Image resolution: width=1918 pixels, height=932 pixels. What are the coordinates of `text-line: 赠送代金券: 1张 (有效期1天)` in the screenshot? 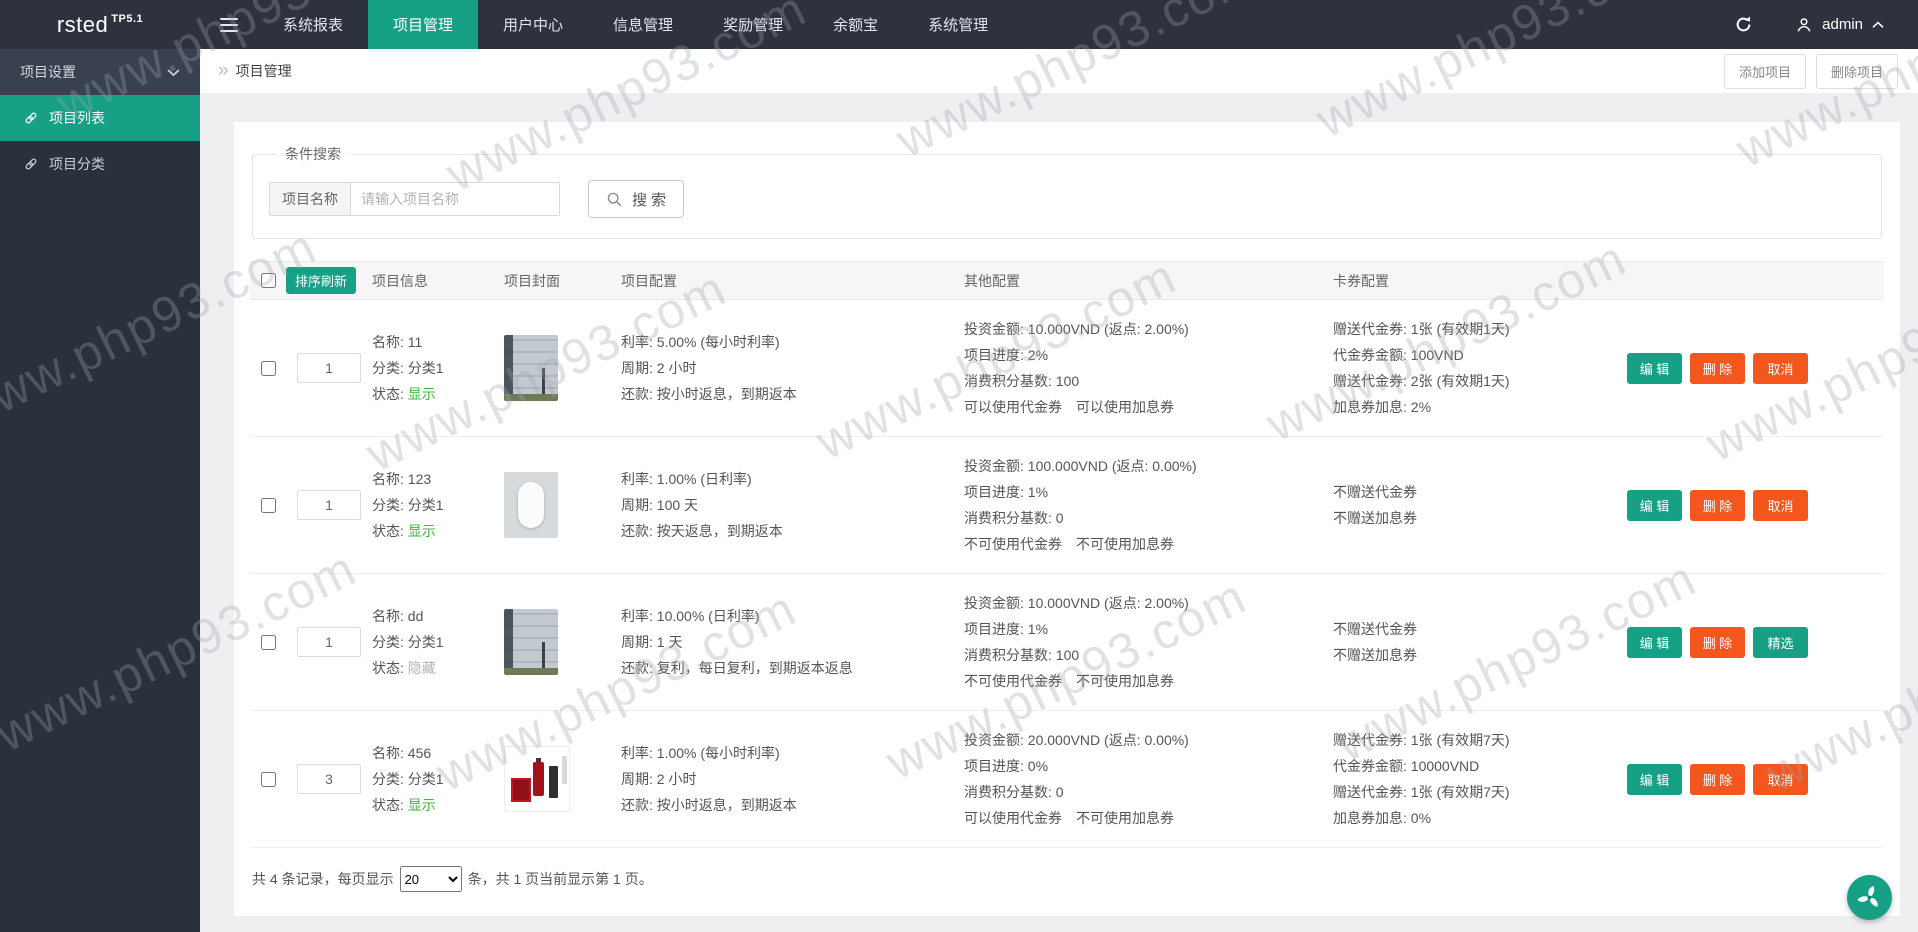 It's located at (1421, 329).